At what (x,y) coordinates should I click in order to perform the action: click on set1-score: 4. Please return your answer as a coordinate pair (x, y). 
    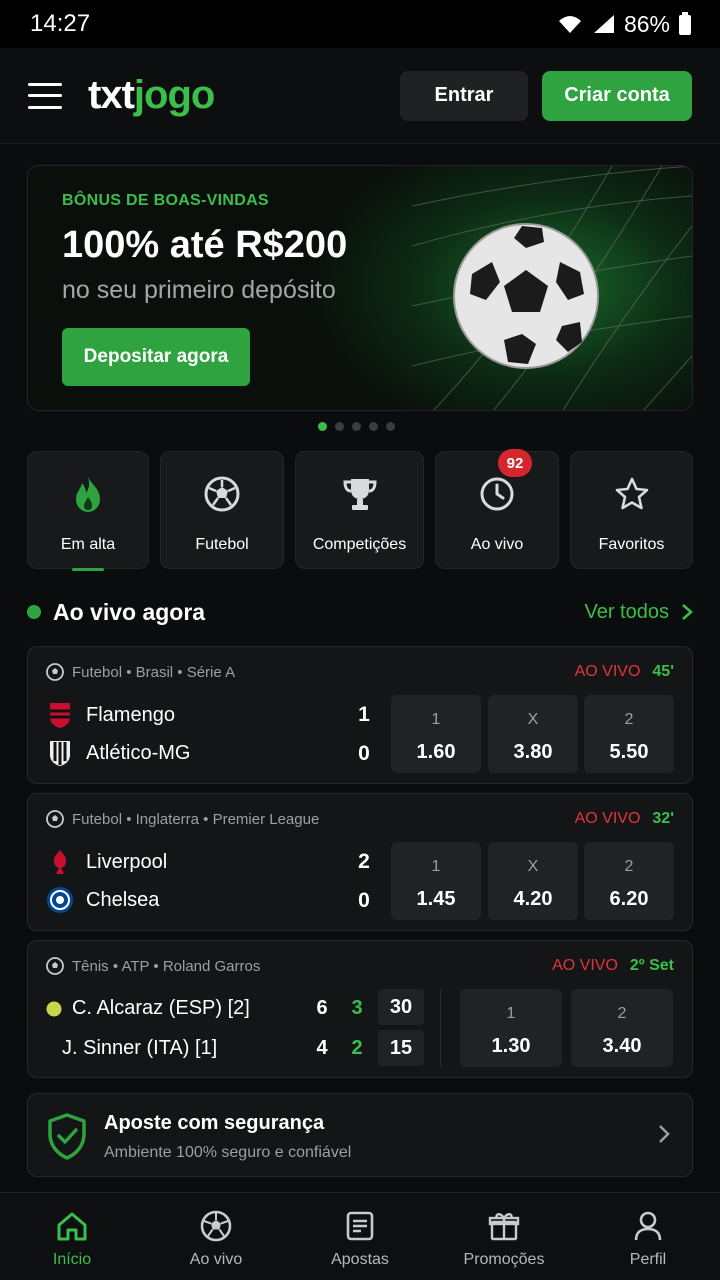
    Looking at the image, I should click on (322, 1048).